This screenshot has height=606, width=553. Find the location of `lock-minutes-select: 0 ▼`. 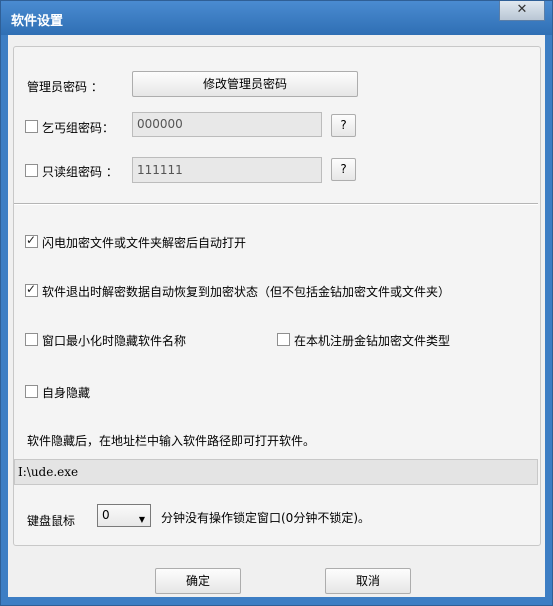

lock-minutes-select: 0 ▼ is located at coordinates (124, 515).